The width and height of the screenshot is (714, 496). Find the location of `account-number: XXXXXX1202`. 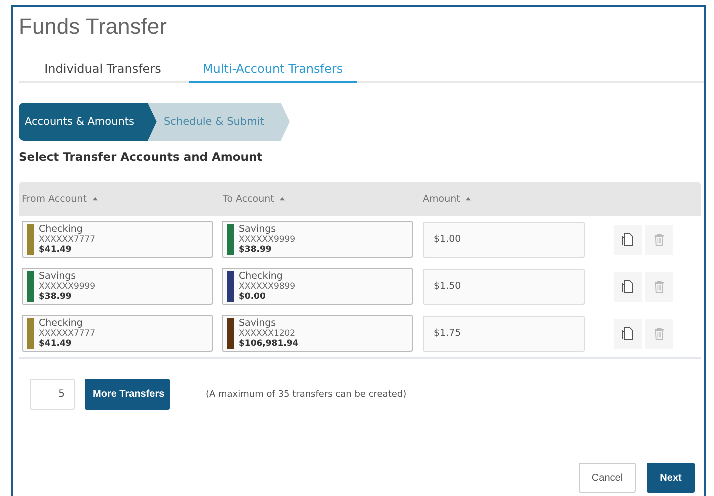

account-number: XXXXXX1202 is located at coordinates (268, 333).